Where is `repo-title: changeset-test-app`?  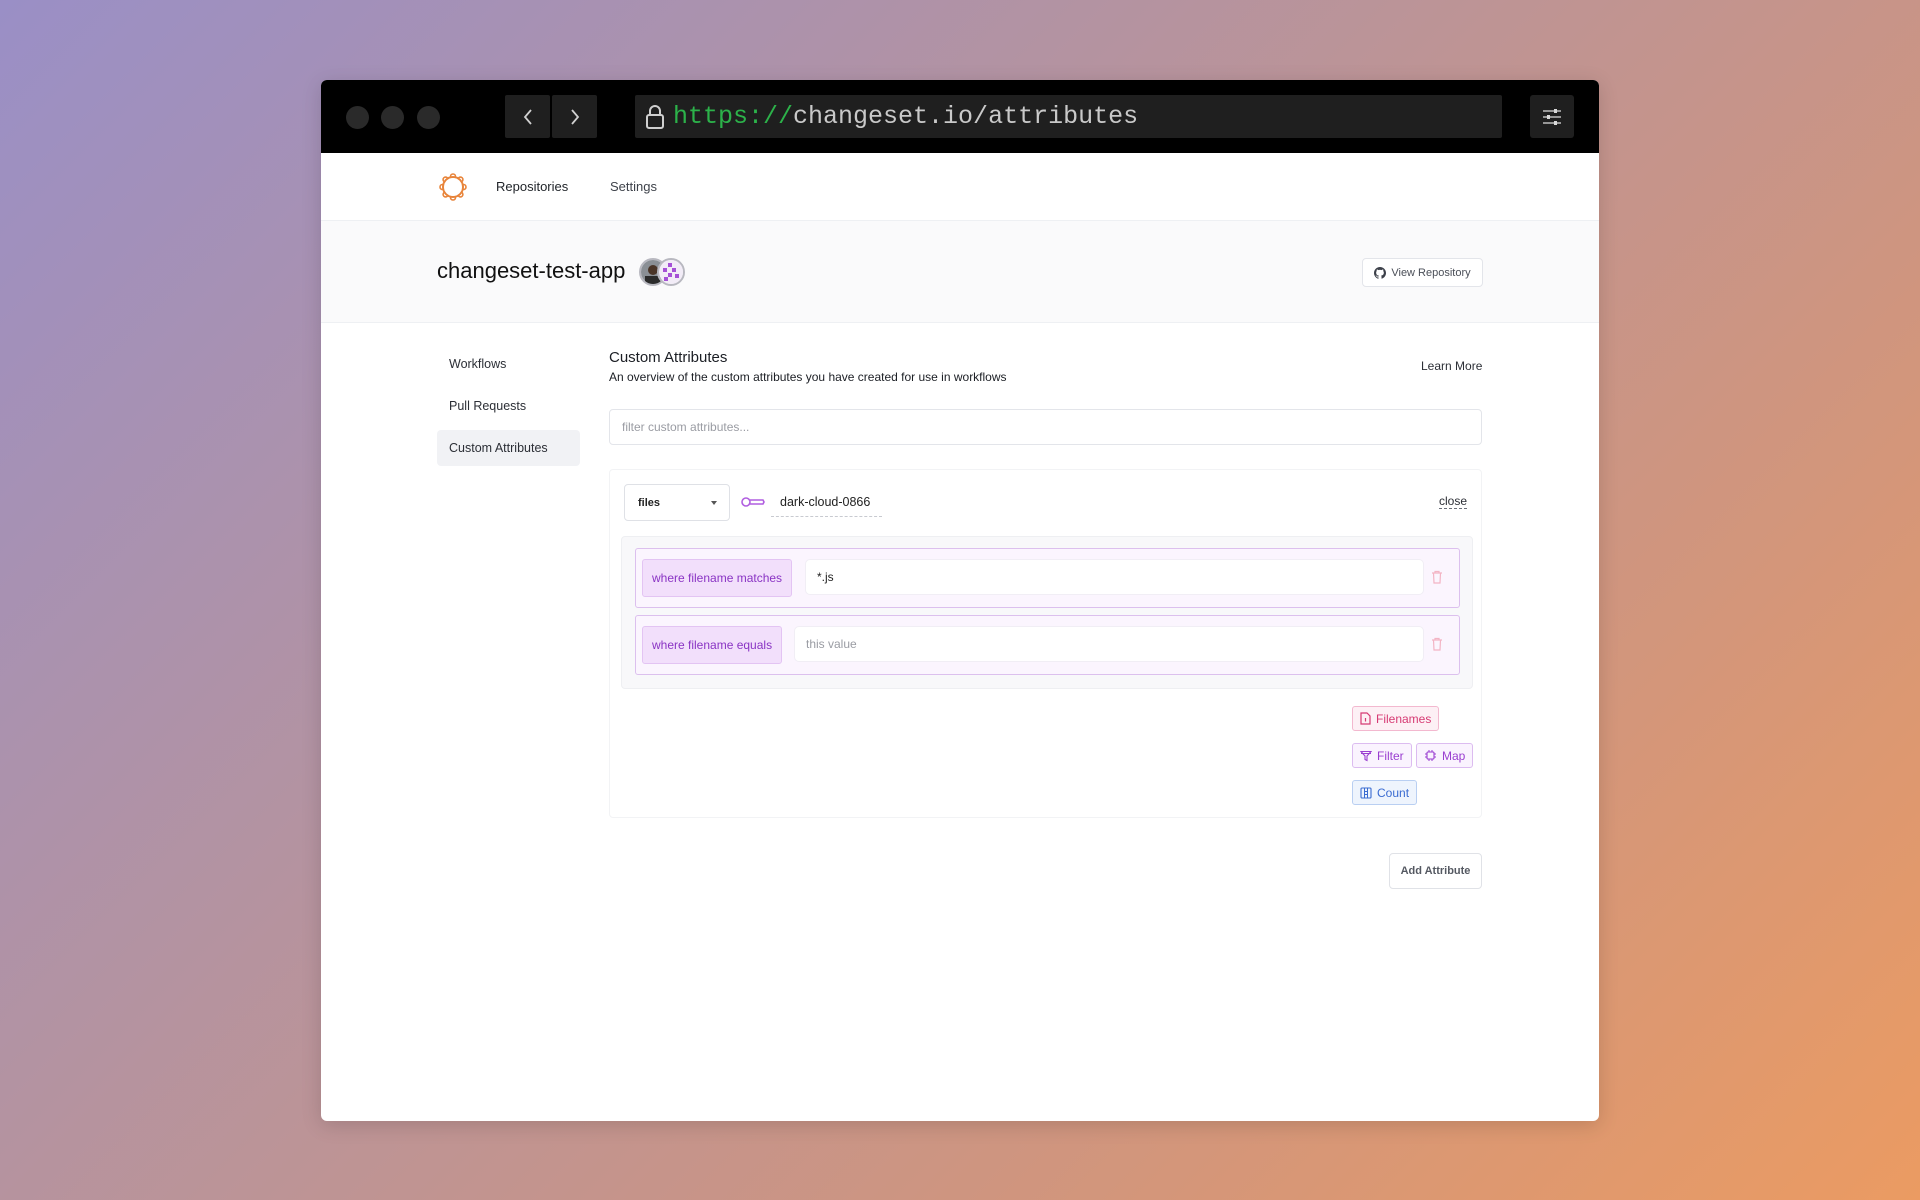
repo-title: changeset-test-app is located at coordinates (531, 270).